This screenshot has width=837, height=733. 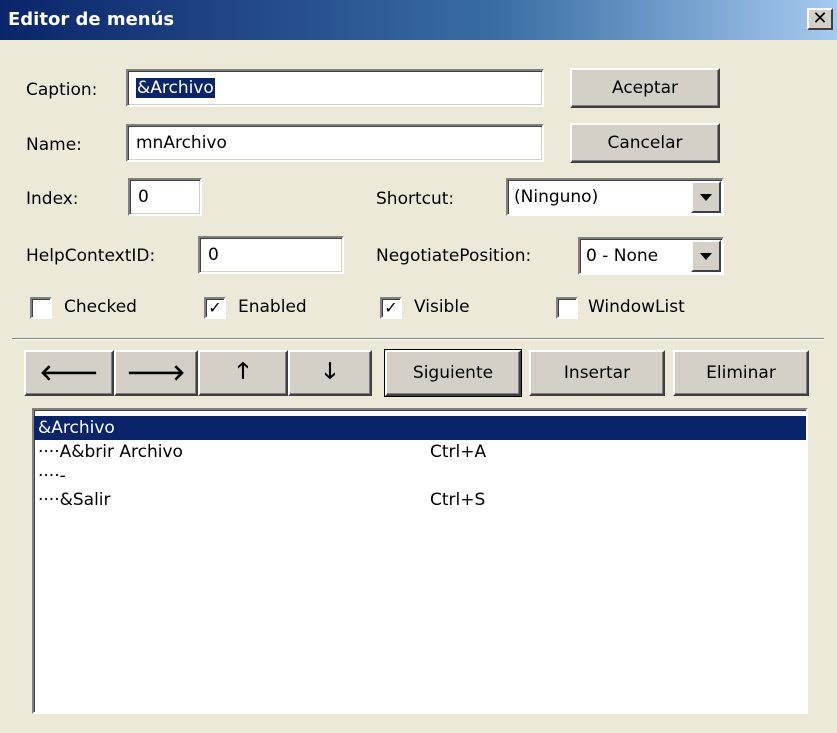 What do you see at coordinates (458, 452) in the screenshot?
I see `list-item-shortcut: Ctrl+A` at bounding box center [458, 452].